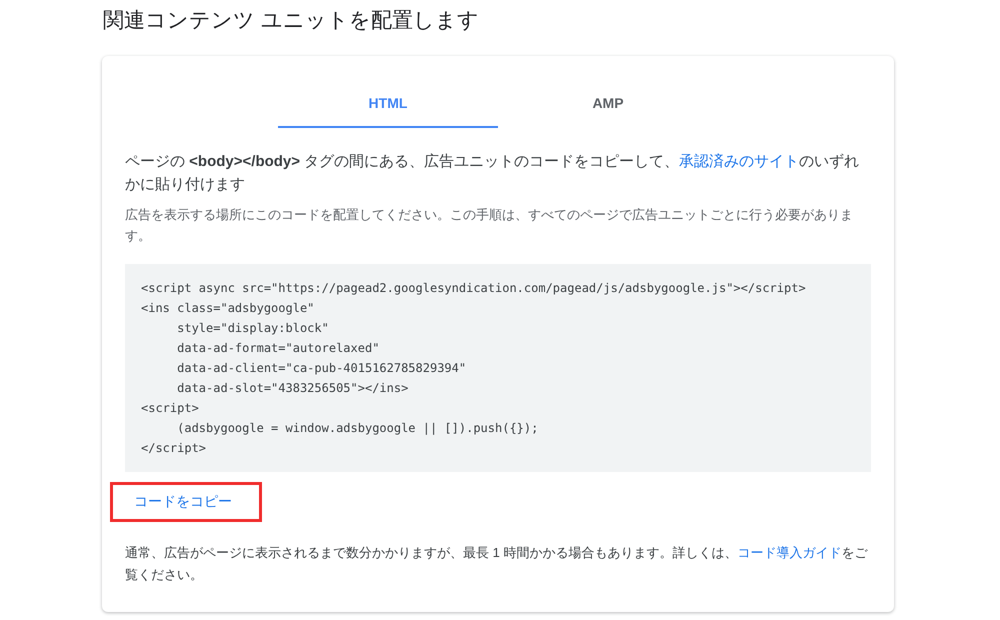 Image resolution: width=1000 pixels, height=620 pixels. What do you see at coordinates (789, 552) in the screenshot?
I see `link: コード導入ガイド` at bounding box center [789, 552].